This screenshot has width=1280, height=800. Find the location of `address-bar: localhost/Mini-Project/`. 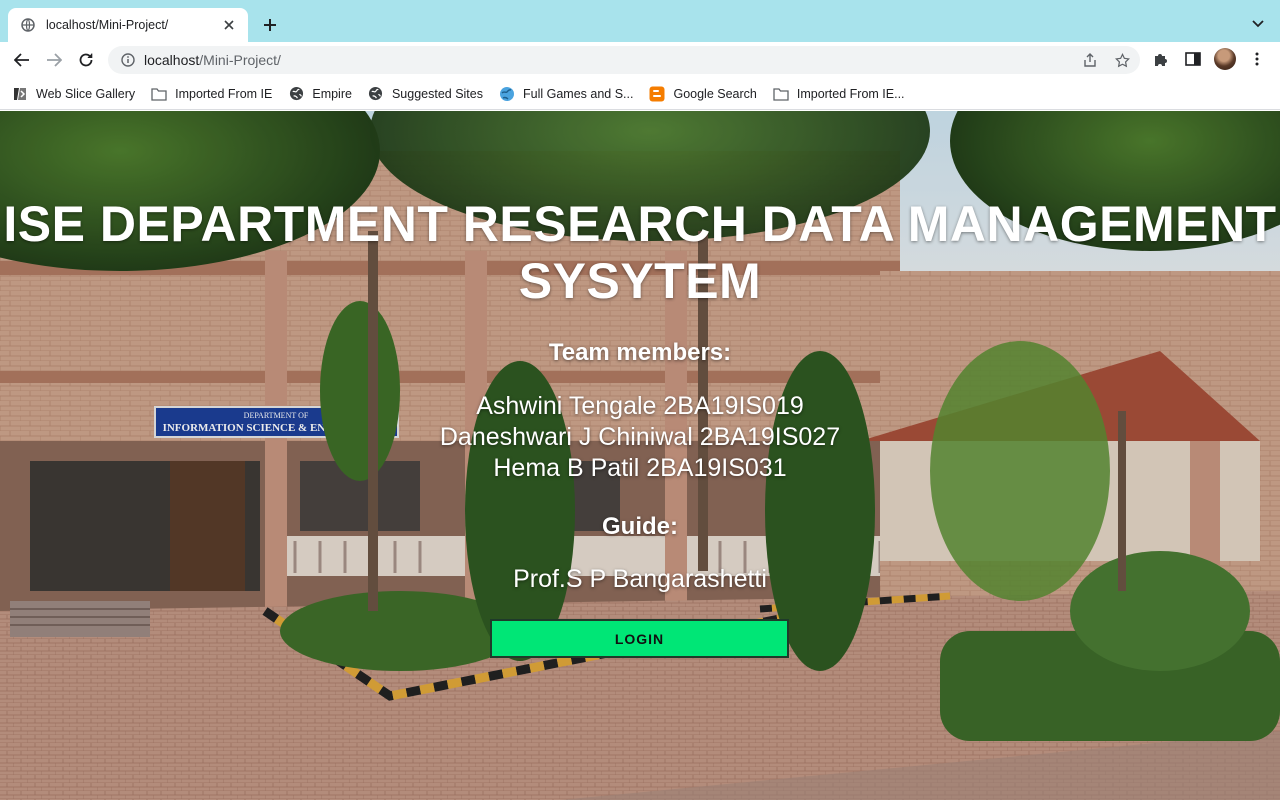

address-bar: localhost/Mini-Project/ is located at coordinates (624, 60).